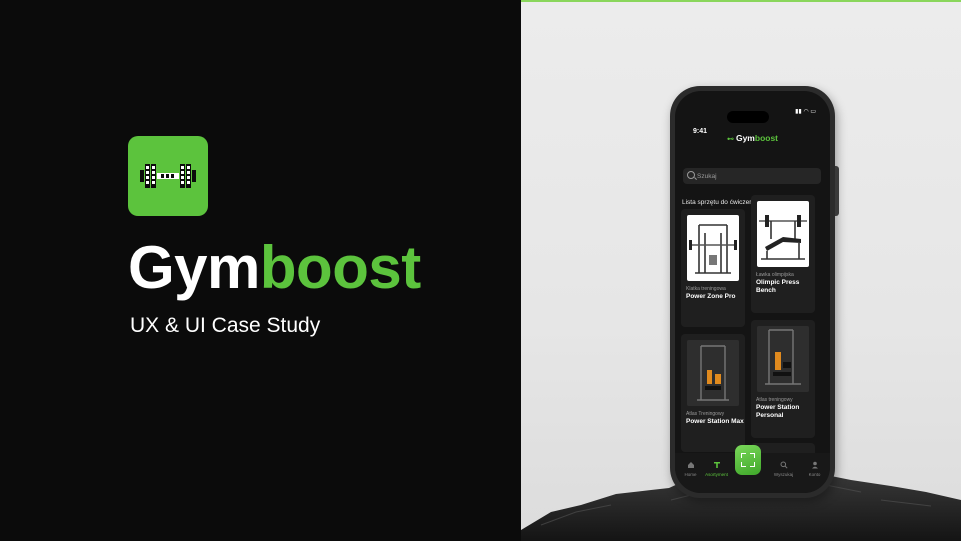 This screenshot has width=961, height=541. I want to click on status-icons: ▮▮ ◠ ▭, so click(805, 111).